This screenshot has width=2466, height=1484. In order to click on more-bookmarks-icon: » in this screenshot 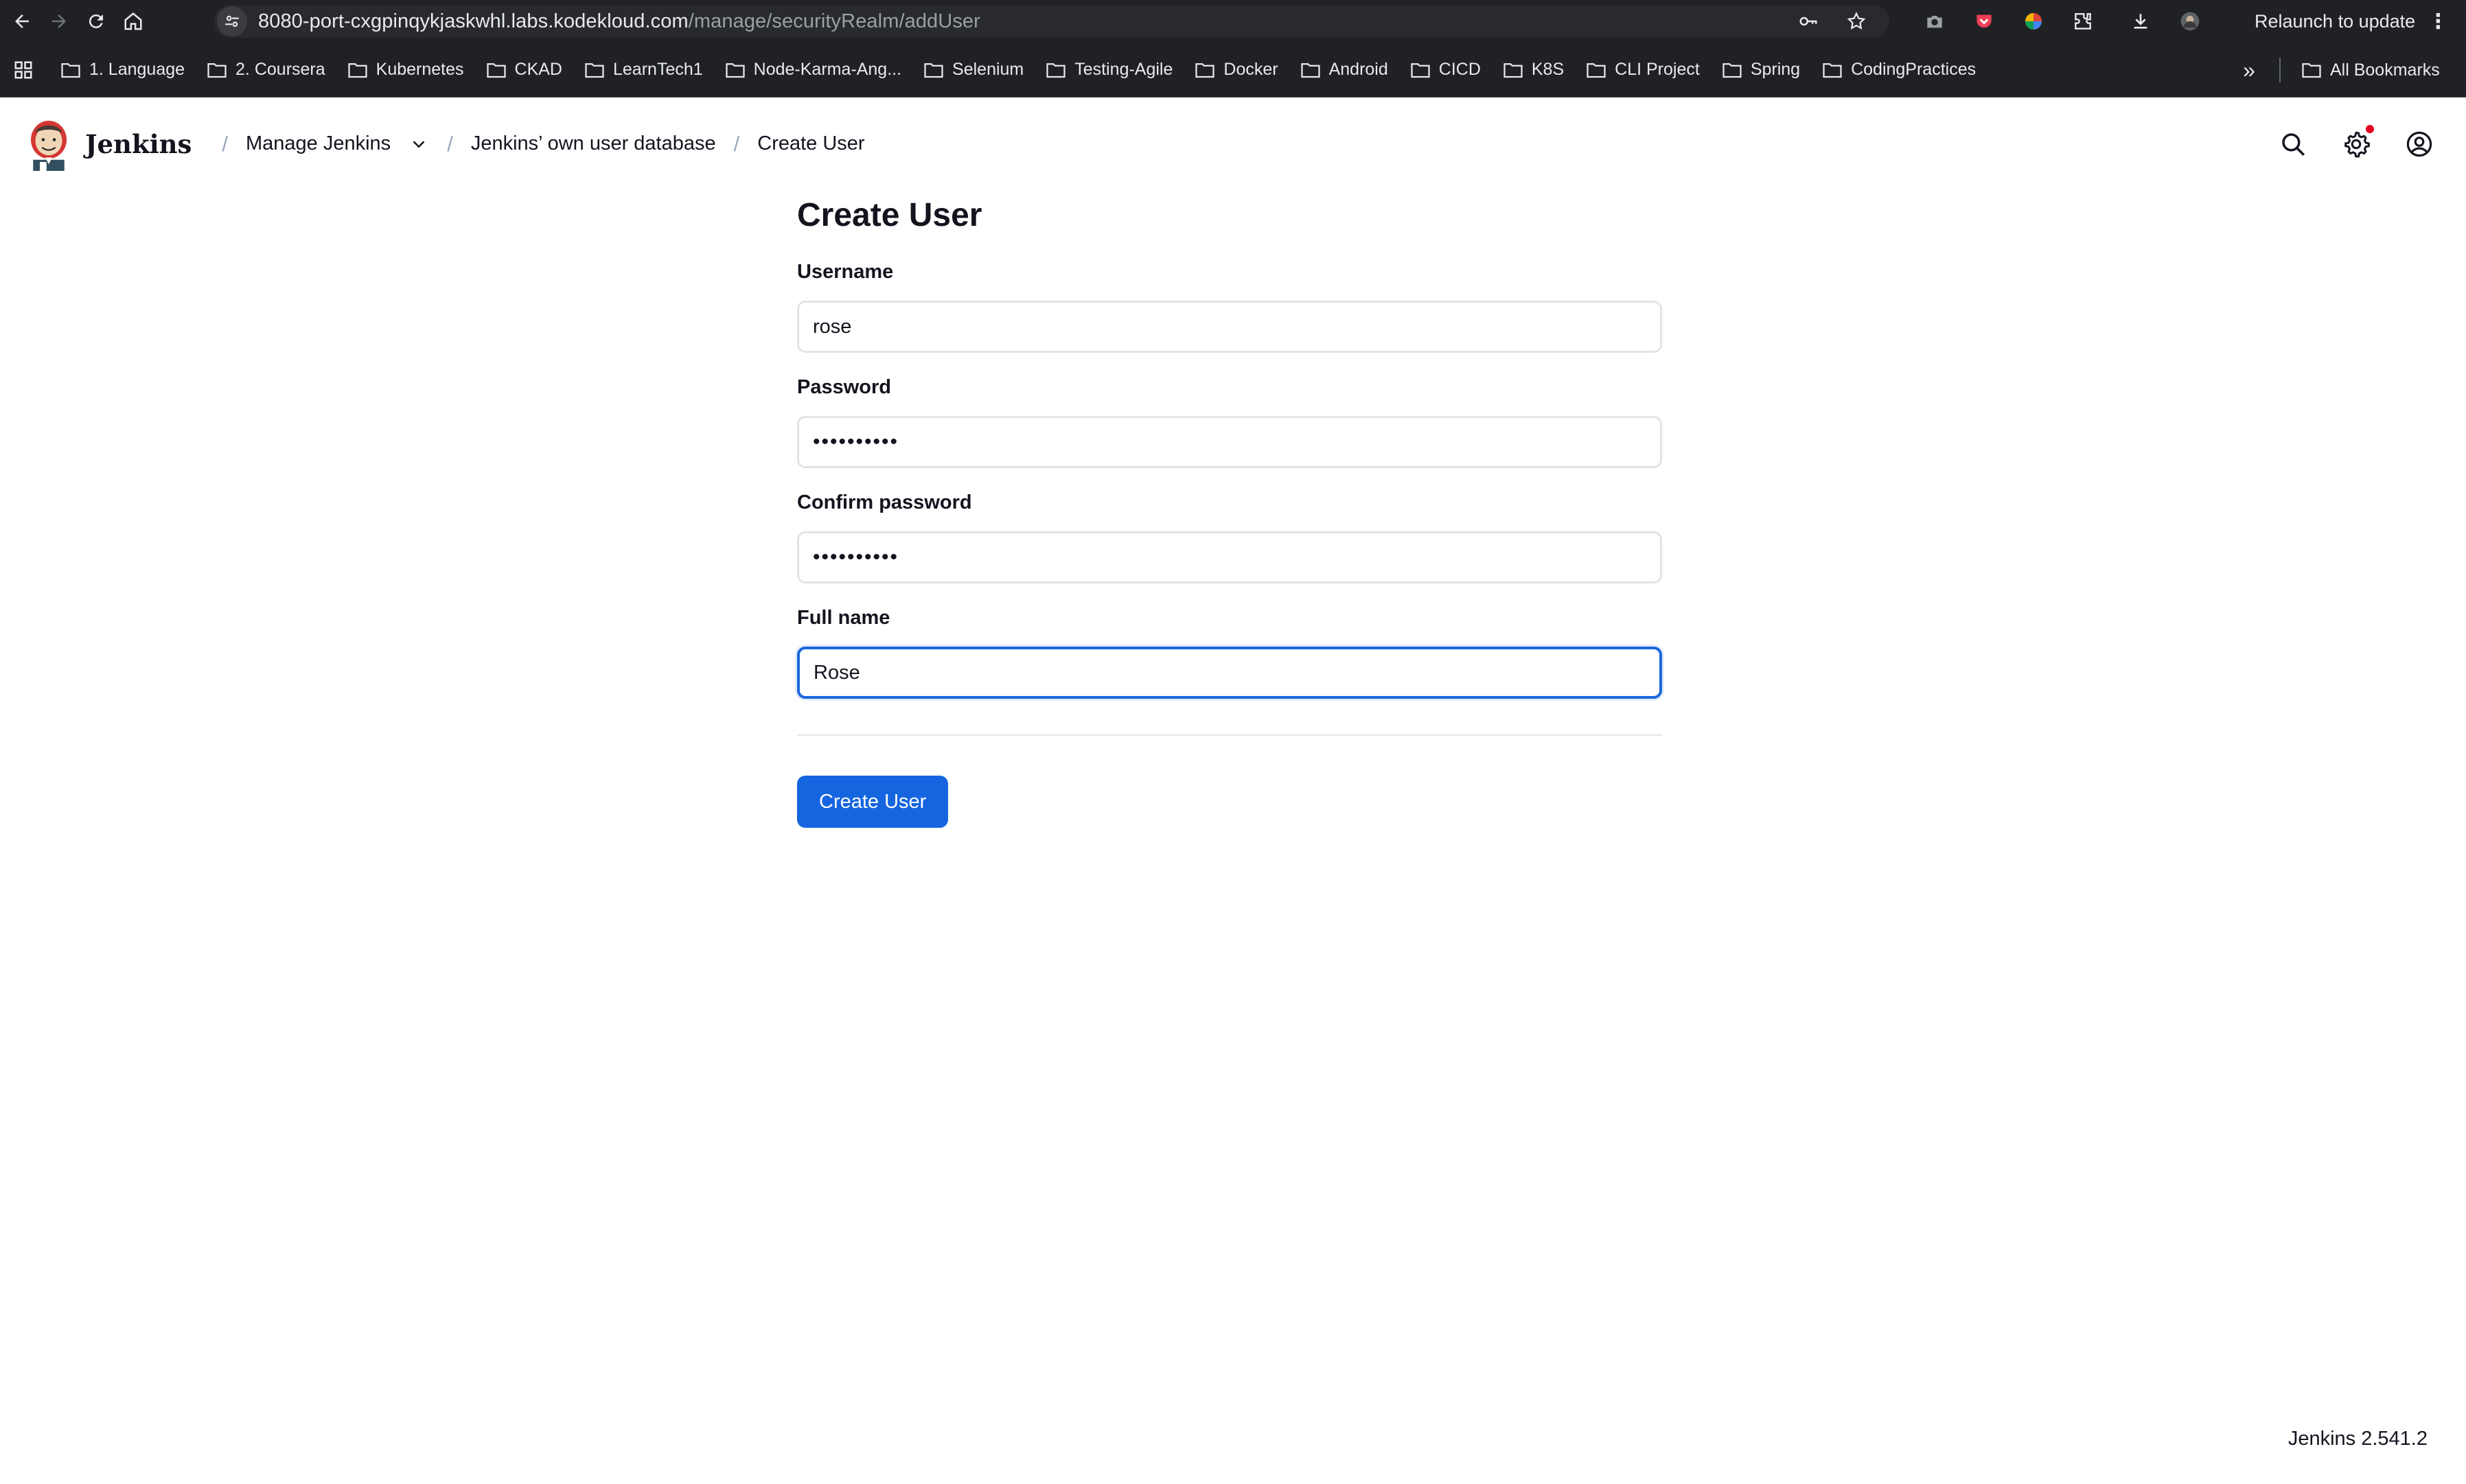, I will do `click(2249, 70)`.